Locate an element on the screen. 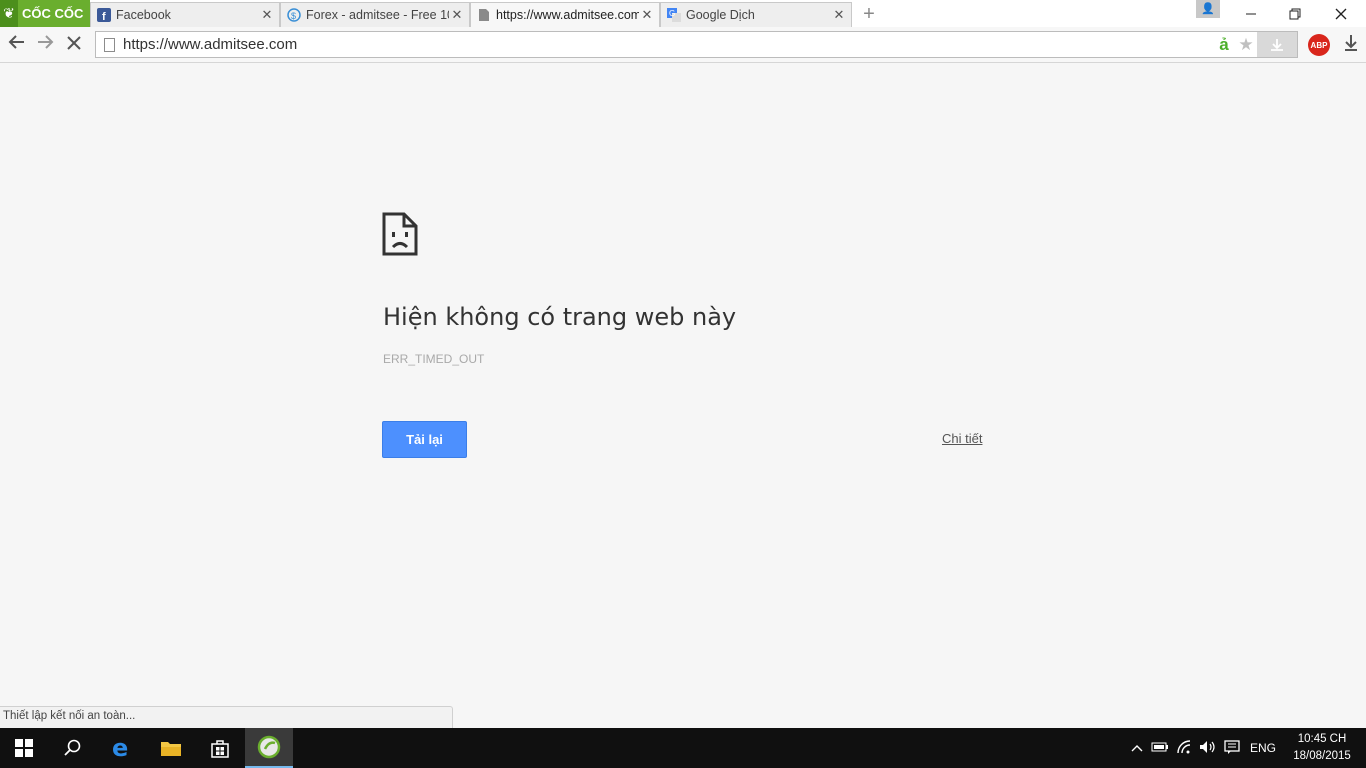 This screenshot has height=768, width=1366. details-link: Chi tiết is located at coordinates (962, 438).